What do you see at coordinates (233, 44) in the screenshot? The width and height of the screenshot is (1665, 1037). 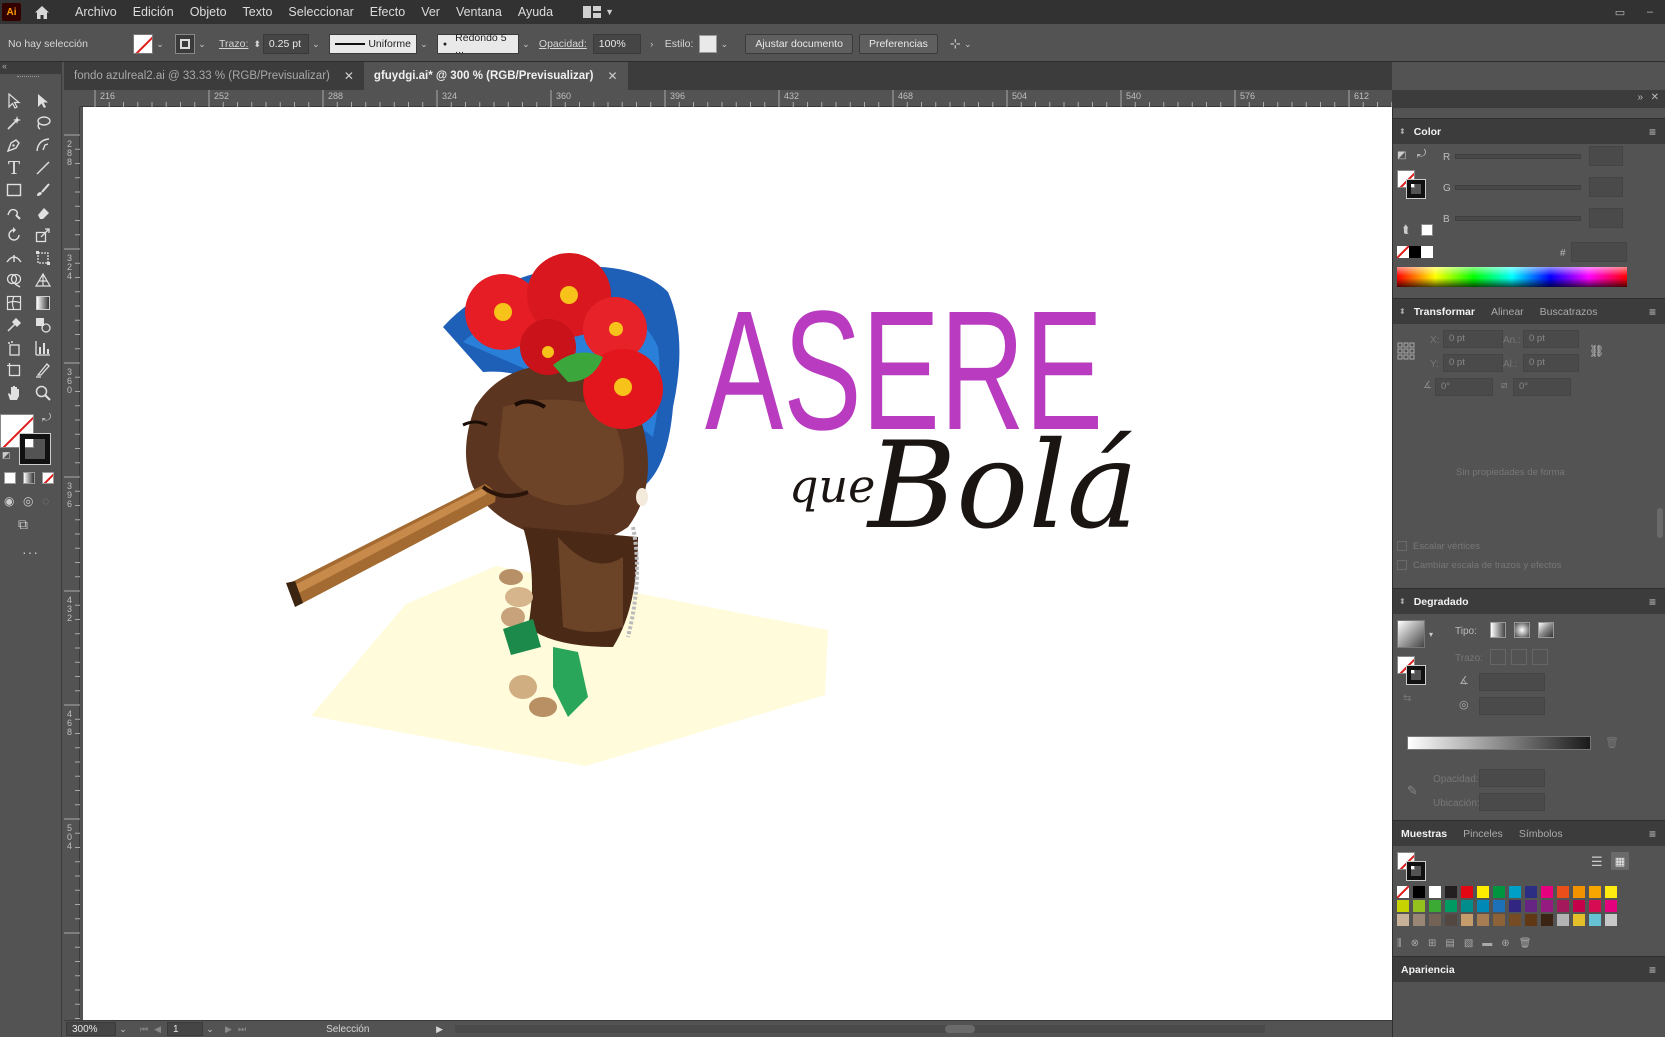 I see `stroke-label: Trazo:` at bounding box center [233, 44].